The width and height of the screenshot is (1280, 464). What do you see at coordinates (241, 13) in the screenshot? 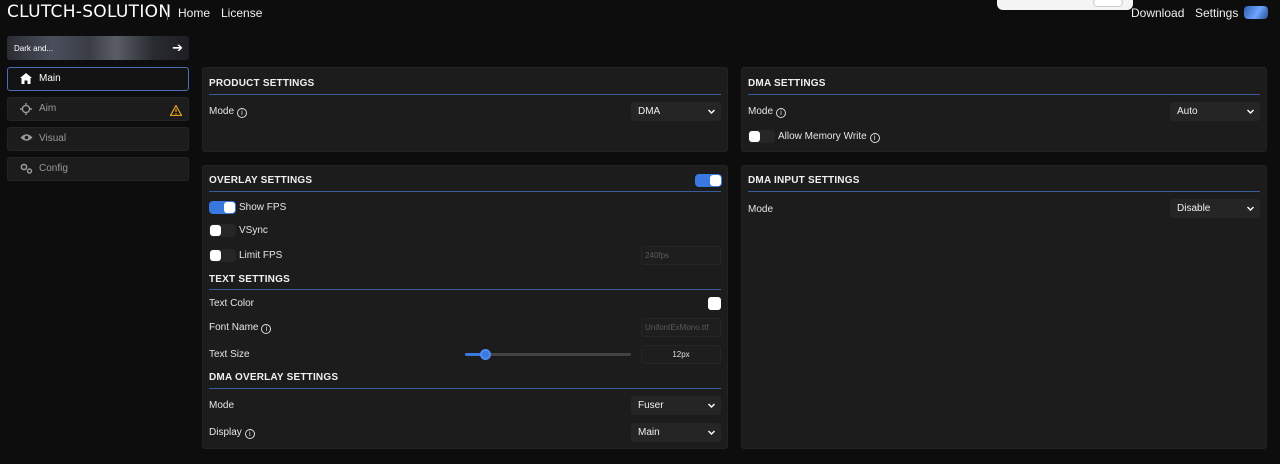
I see `nav-license-link: License` at bounding box center [241, 13].